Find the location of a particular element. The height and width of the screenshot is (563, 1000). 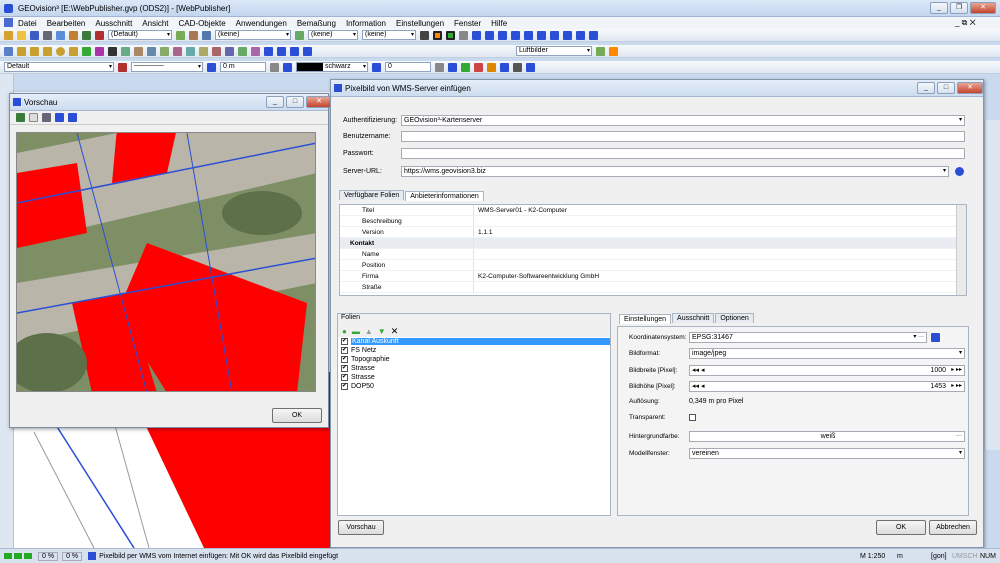

text3-icon is located at coordinates (528, 35).